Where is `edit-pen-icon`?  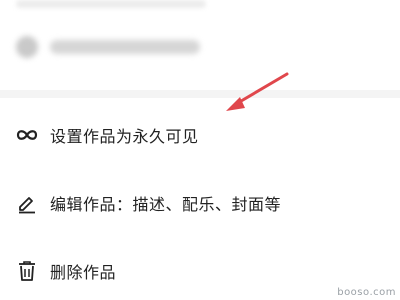
edit-pen-icon is located at coordinates (27, 203).